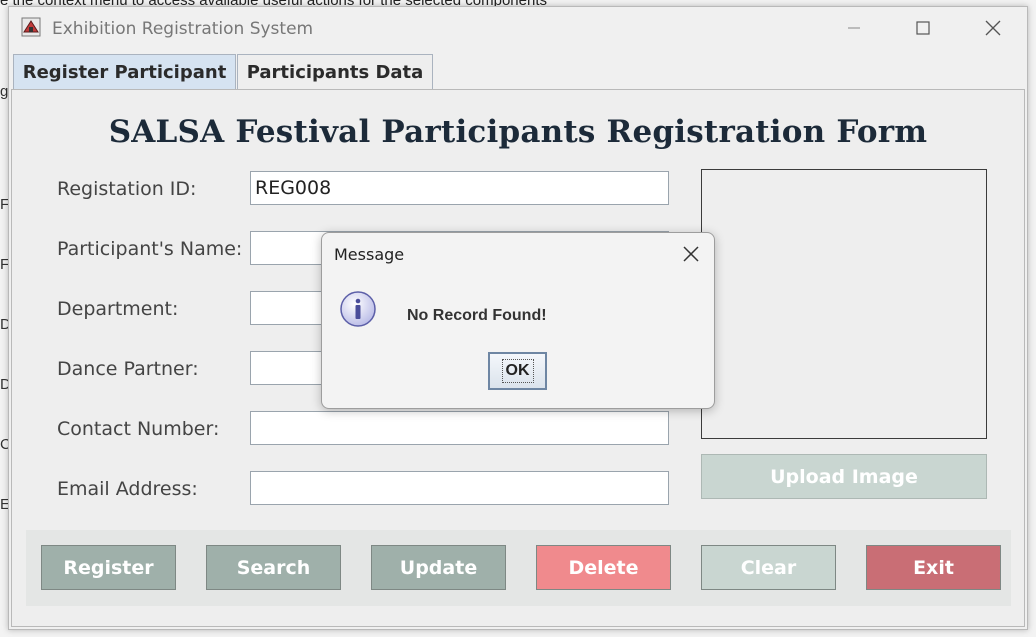 The height and width of the screenshot is (637, 1036). Describe the element at coordinates (369, 254) in the screenshot. I see `dialog-title: Message` at that location.